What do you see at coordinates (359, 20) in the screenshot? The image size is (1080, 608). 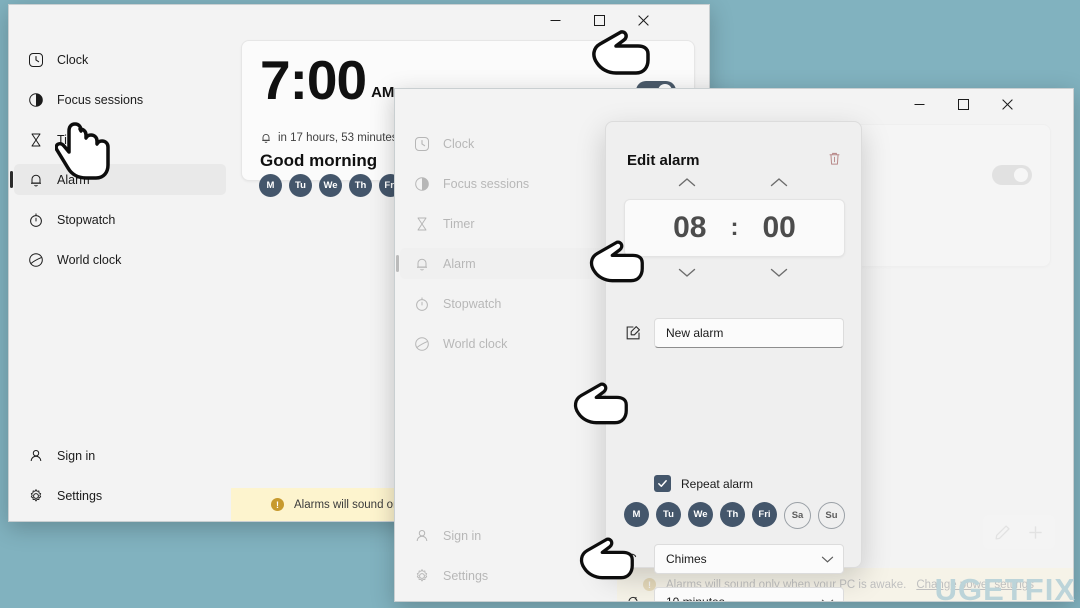 I see `titlebar-back` at bounding box center [359, 20].